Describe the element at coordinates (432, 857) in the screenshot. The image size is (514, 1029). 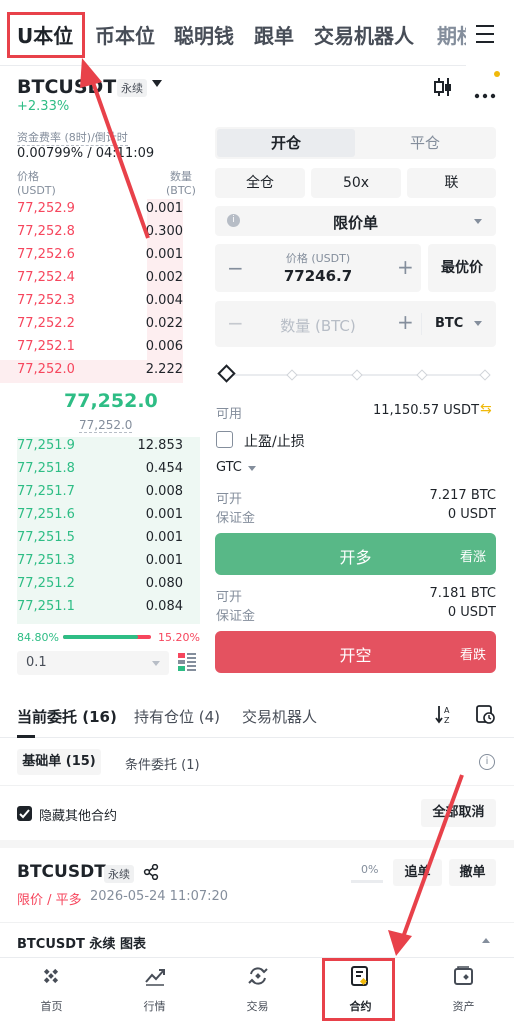
I see `arrow-to-futures` at that location.